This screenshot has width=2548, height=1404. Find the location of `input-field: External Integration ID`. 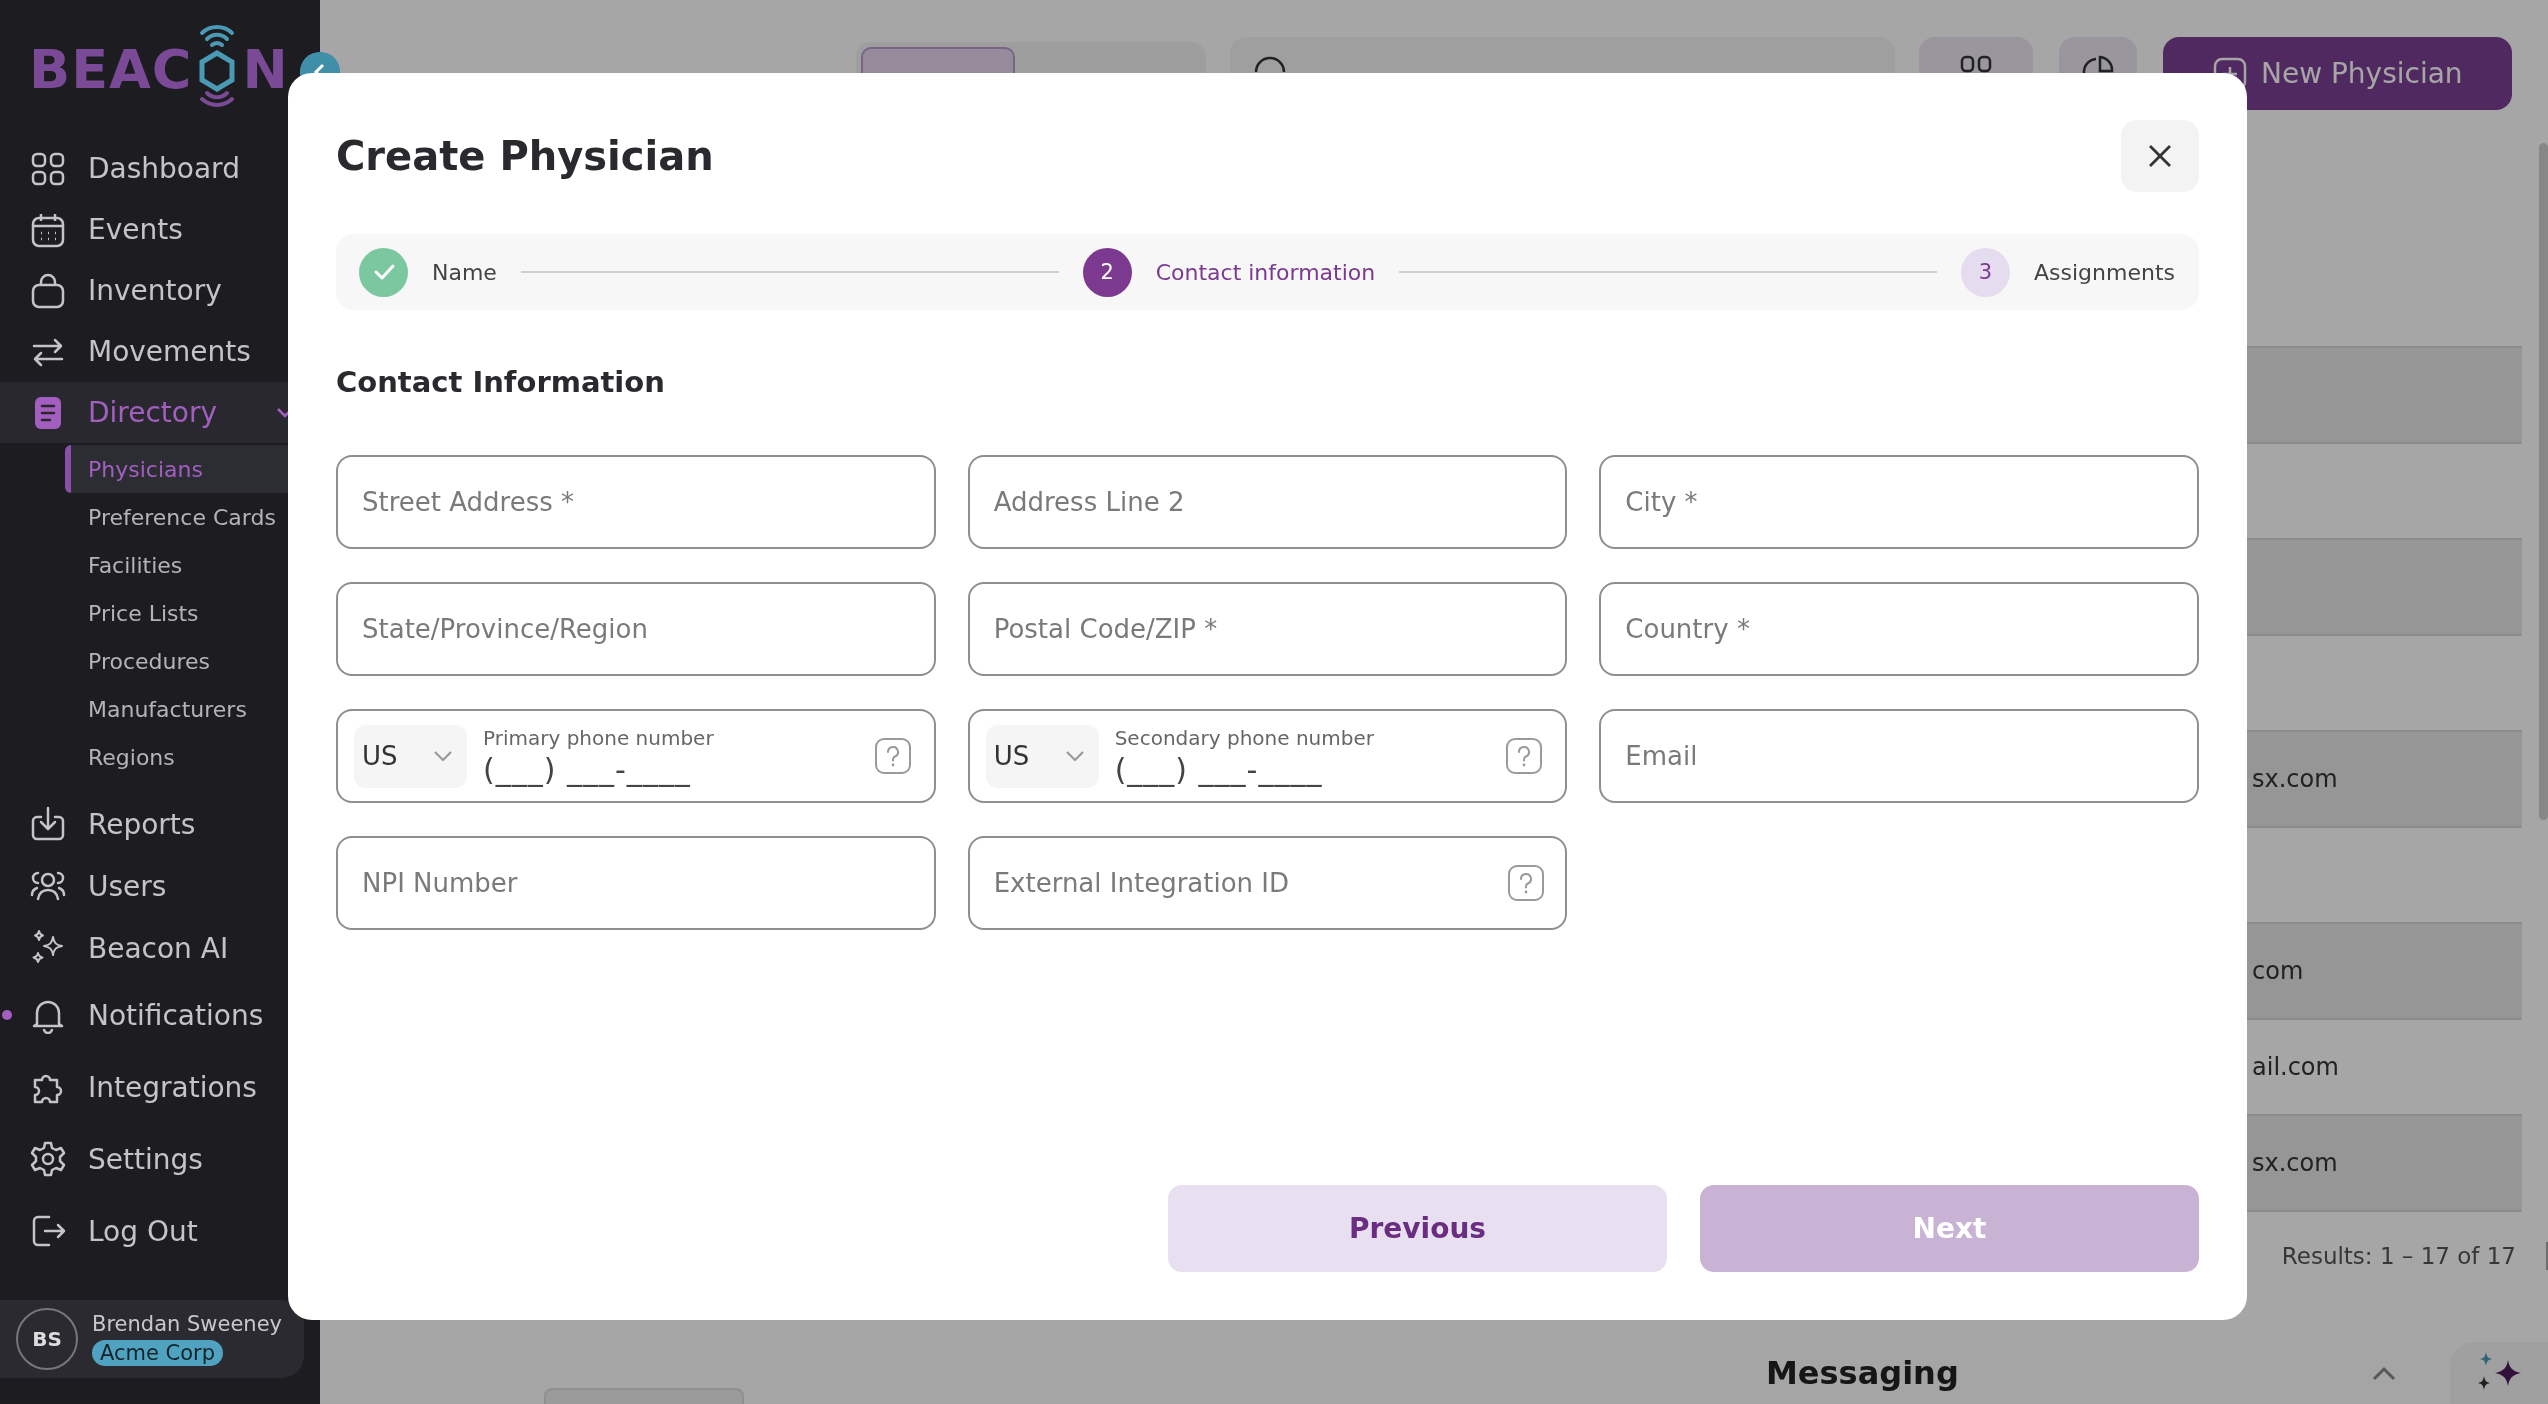

input-field: External Integration ID is located at coordinates (1267, 883).